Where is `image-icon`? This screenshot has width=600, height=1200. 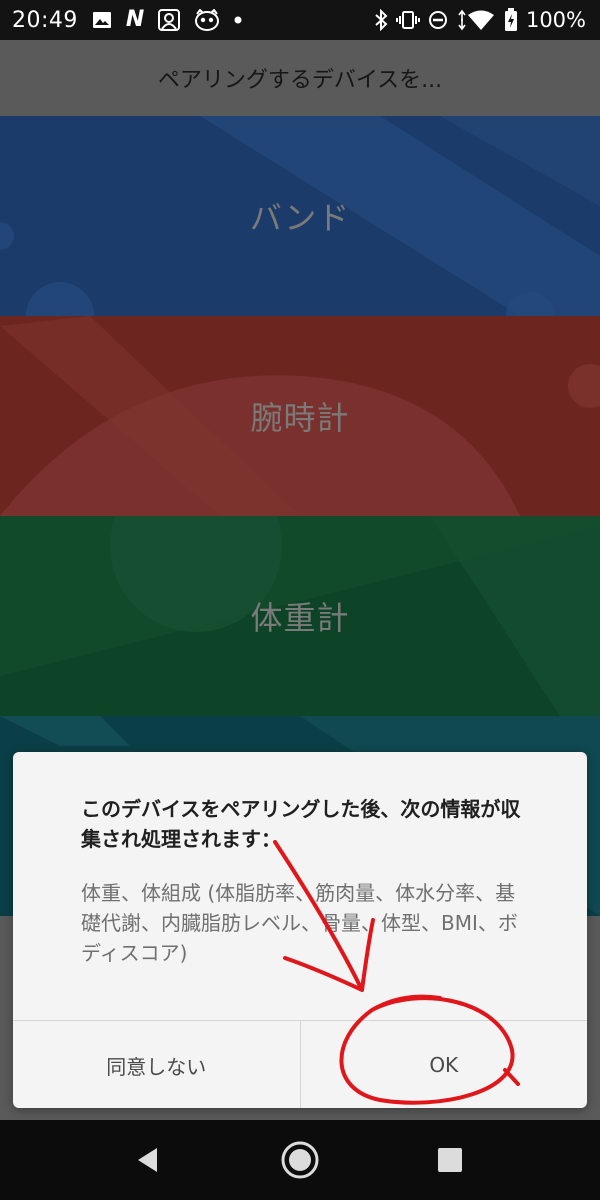
image-icon is located at coordinates (102, 20).